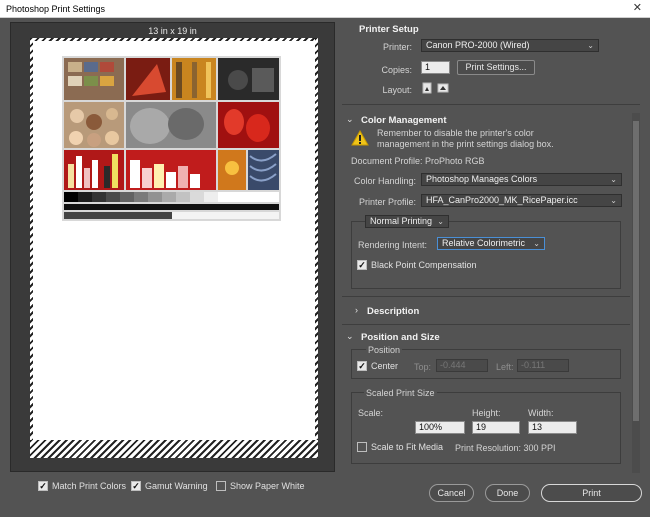 This screenshot has width=650, height=517. I want to click on print-image-preview, so click(171, 138).